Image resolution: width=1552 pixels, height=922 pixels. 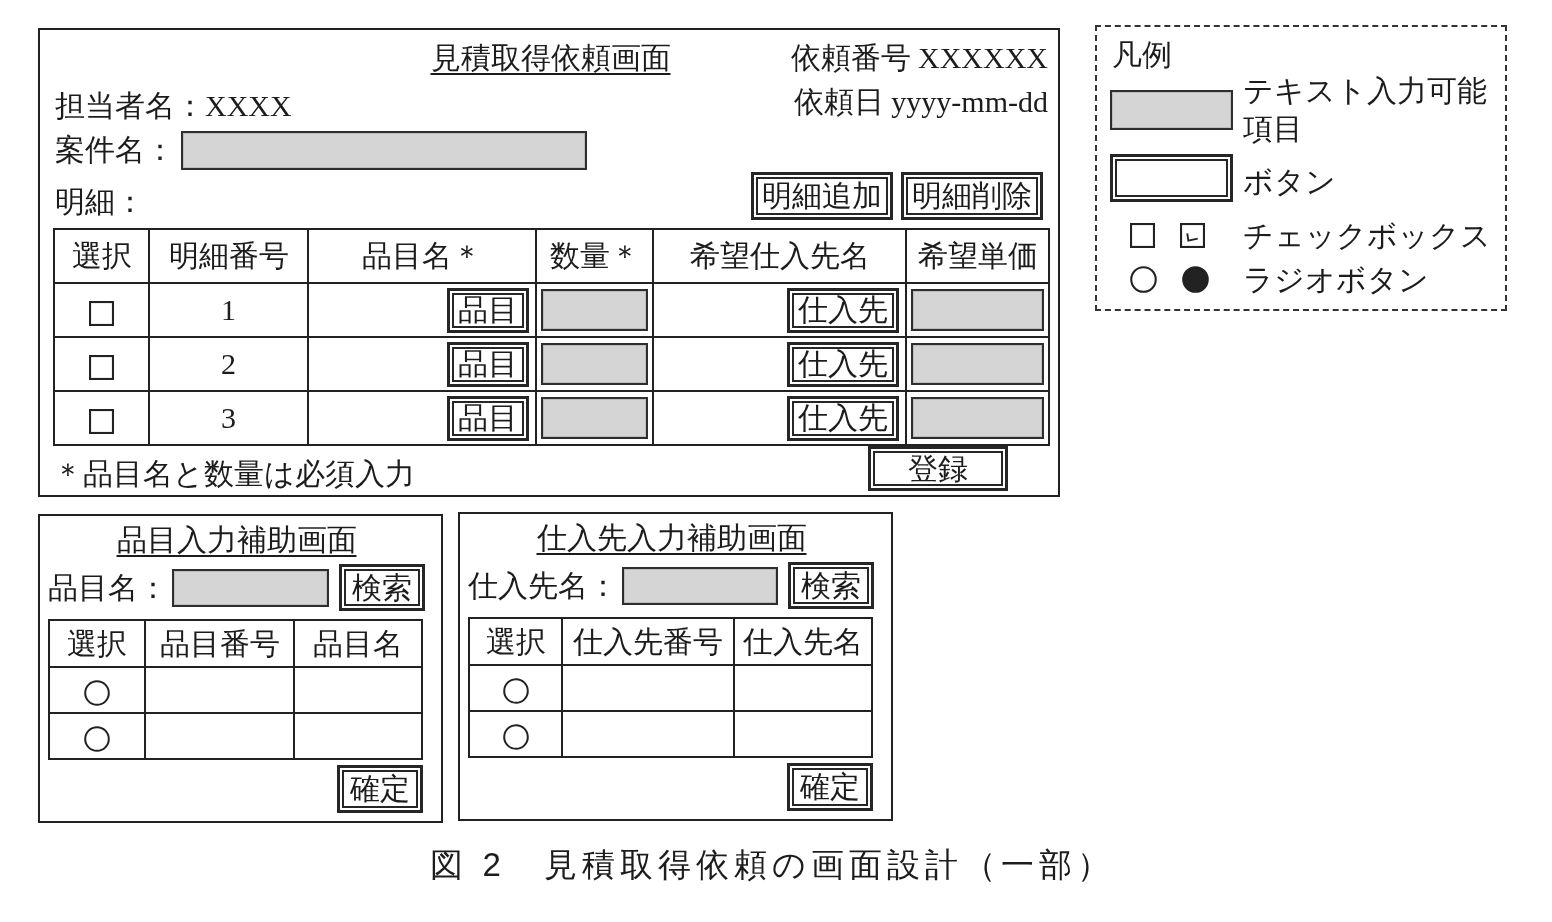 What do you see at coordinates (972, 196) in the screenshot?
I see `delete-detail-button: 明細削除` at bounding box center [972, 196].